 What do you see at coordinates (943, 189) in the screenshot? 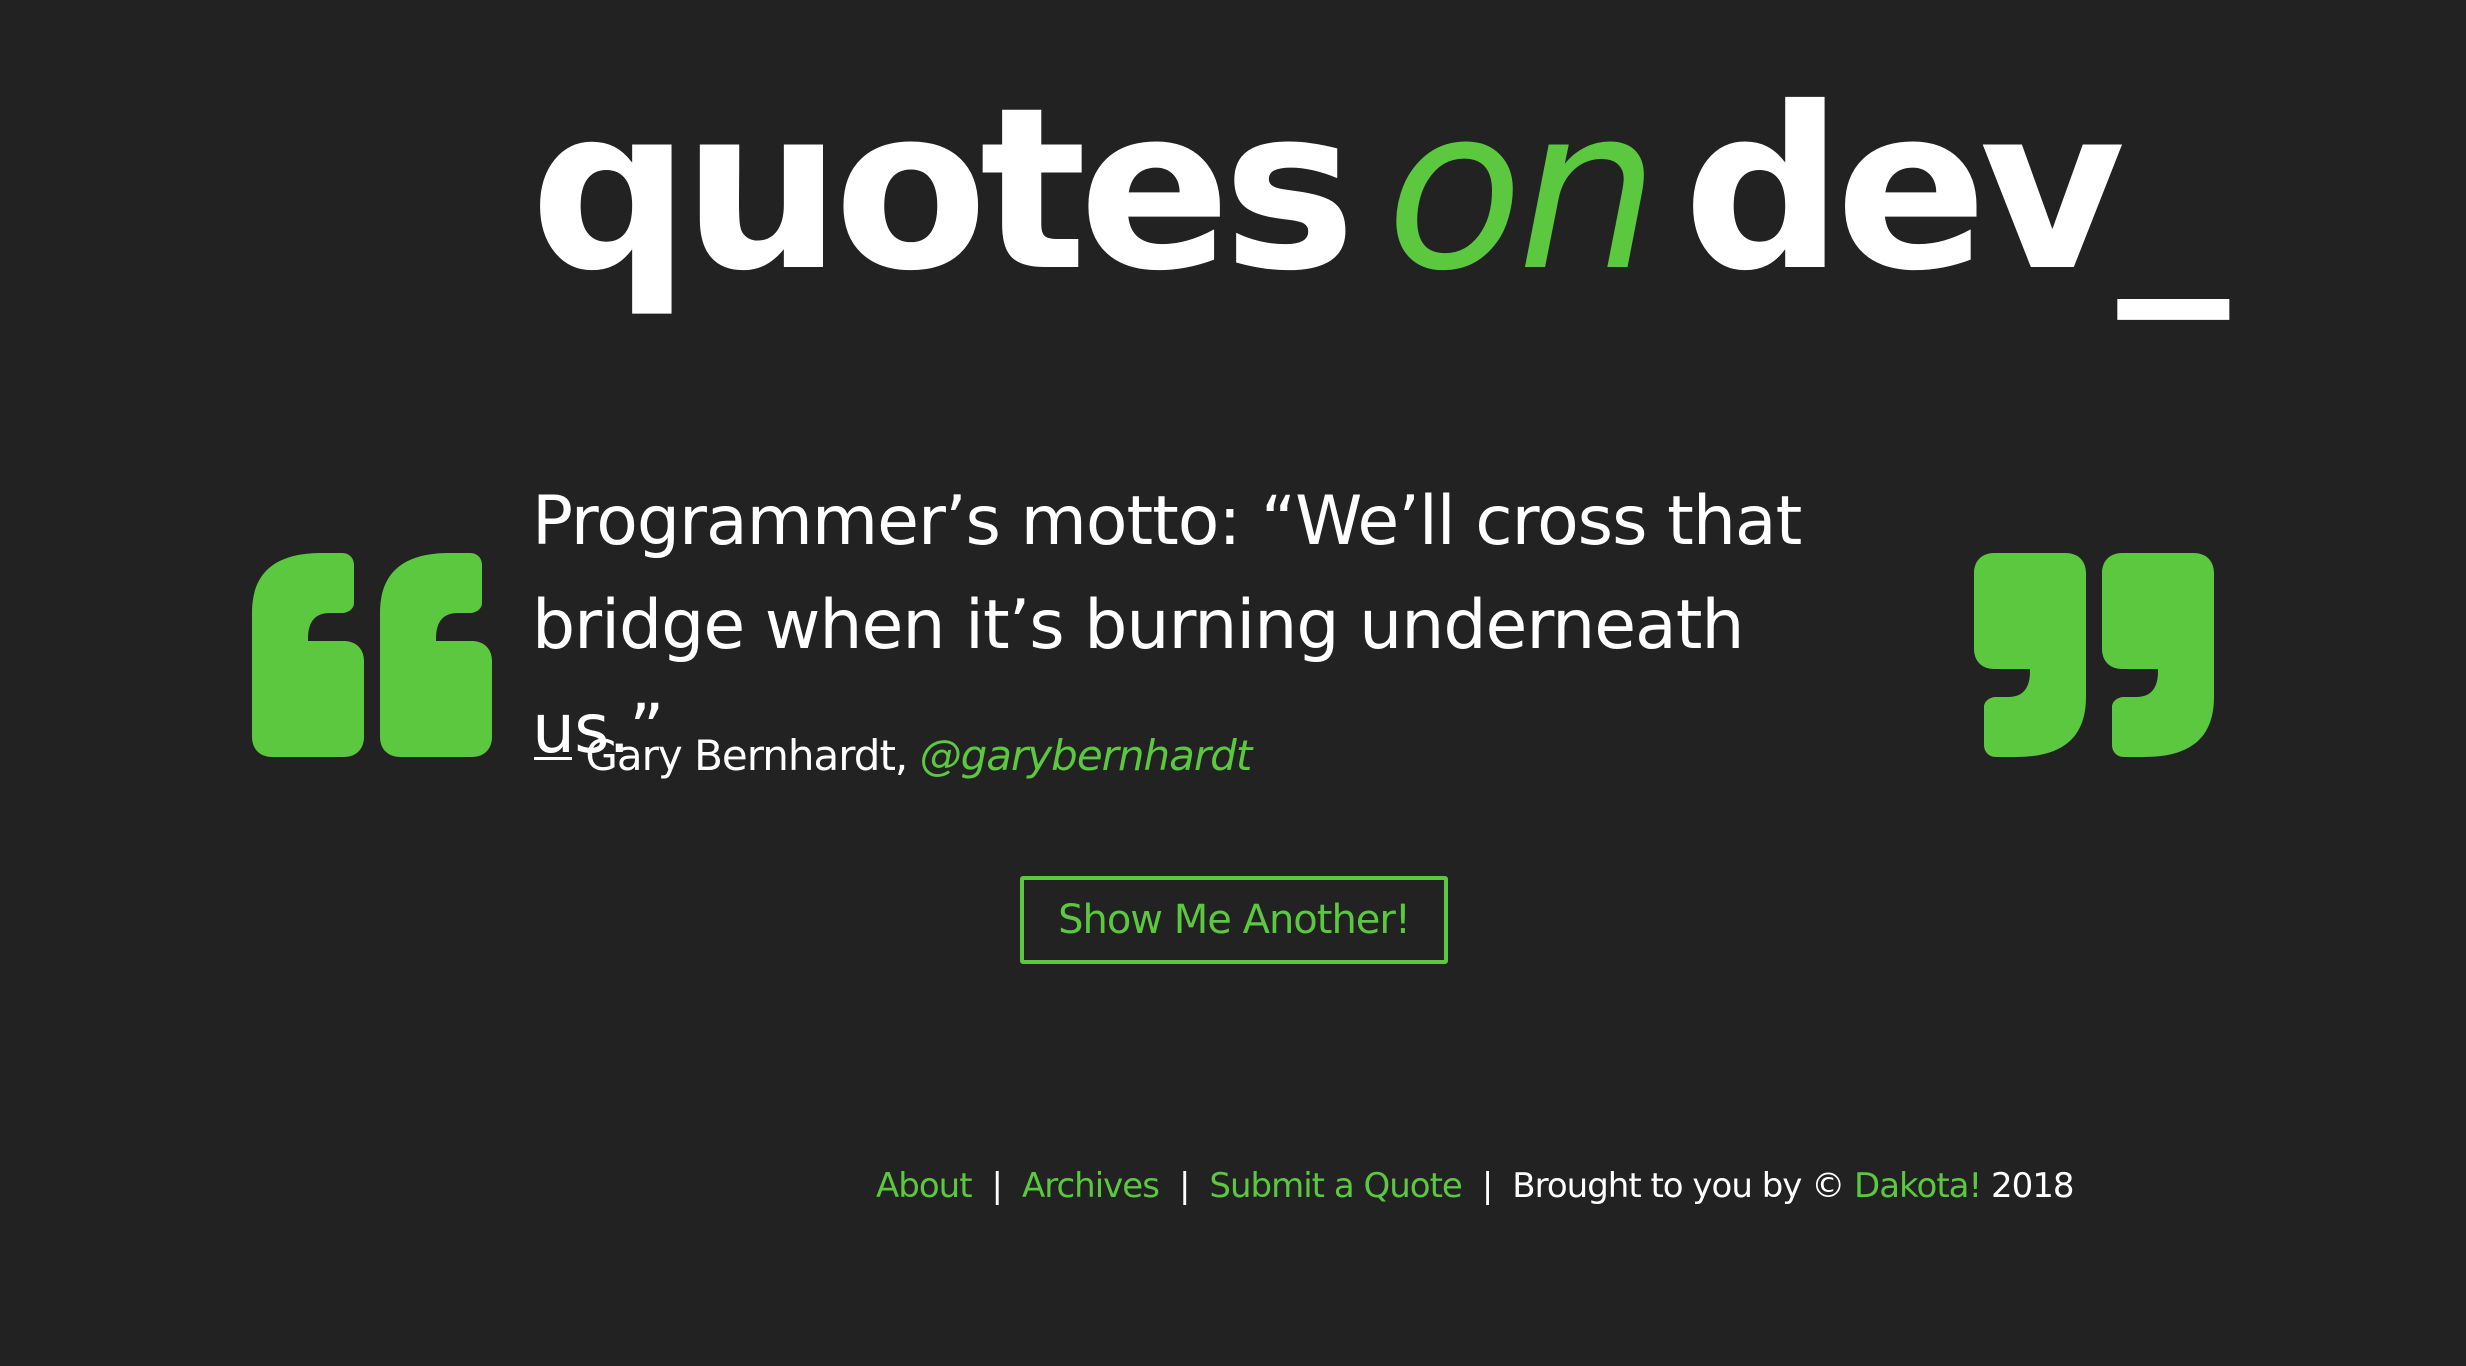
I see `logo-word-quotes: quotes` at bounding box center [943, 189].